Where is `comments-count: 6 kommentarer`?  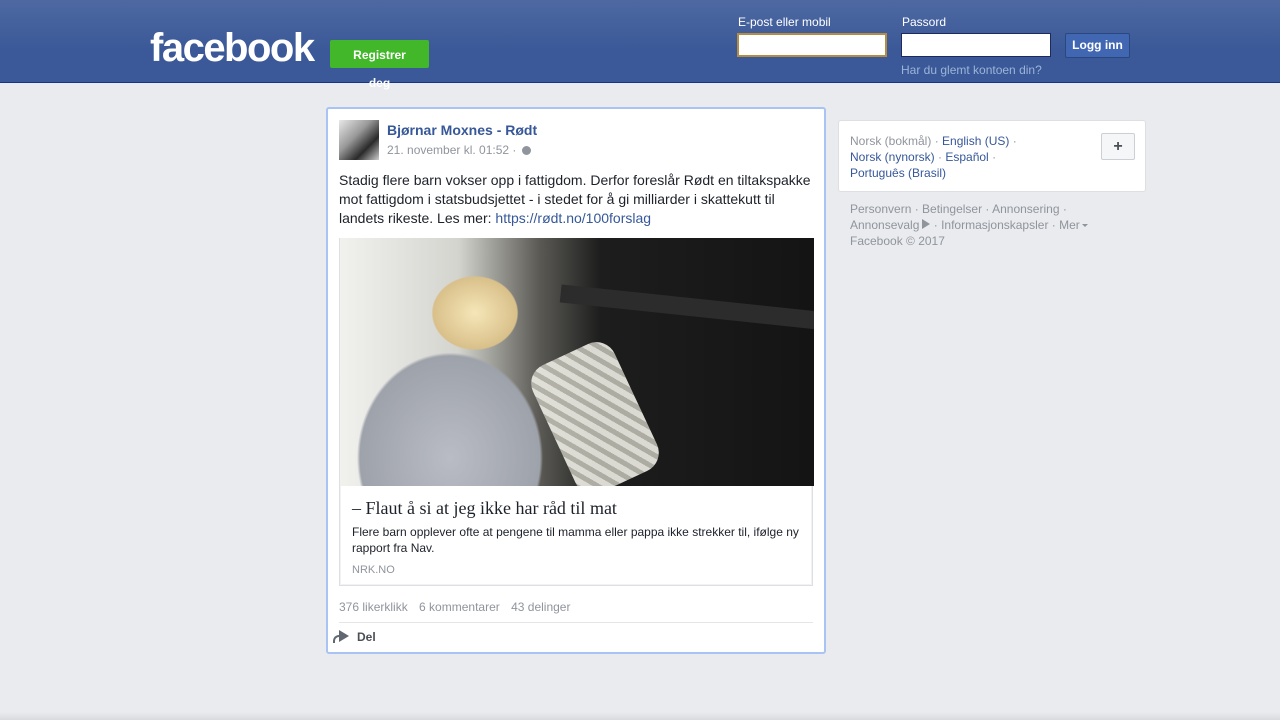
comments-count: 6 kommentarer is located at coordinates (459, 607).